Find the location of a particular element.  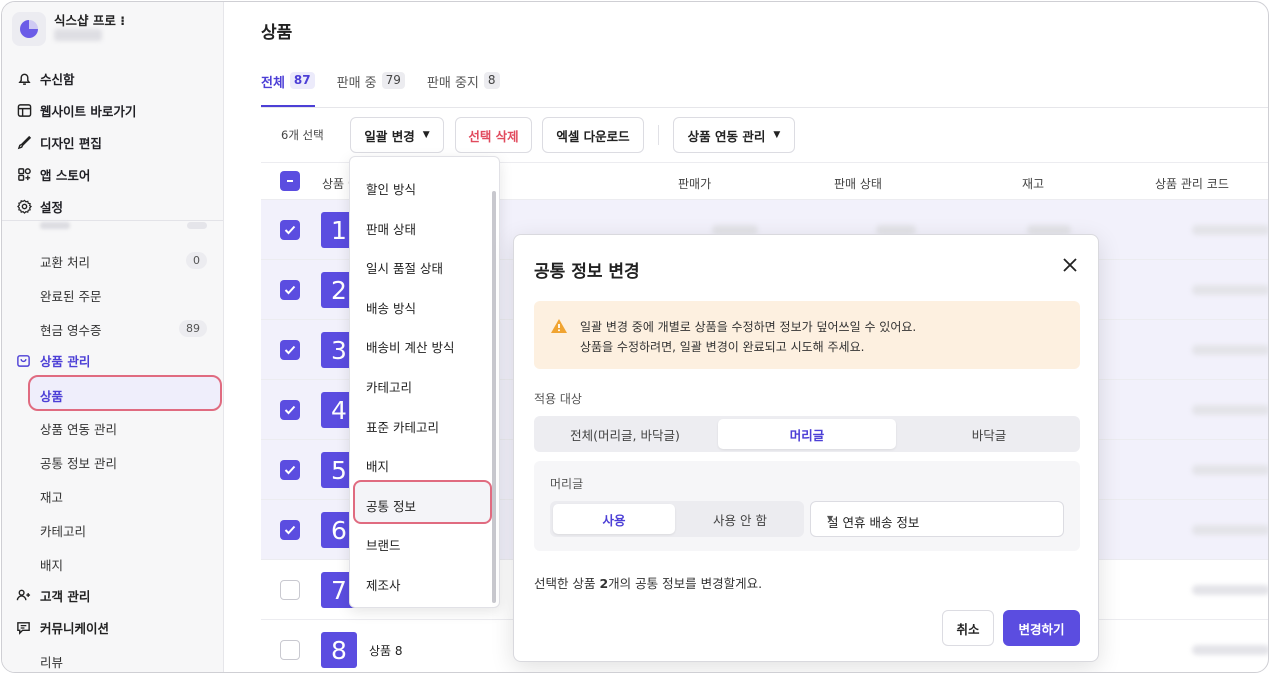

column-header: 판매 상태 is located at coordinates (858, 183).